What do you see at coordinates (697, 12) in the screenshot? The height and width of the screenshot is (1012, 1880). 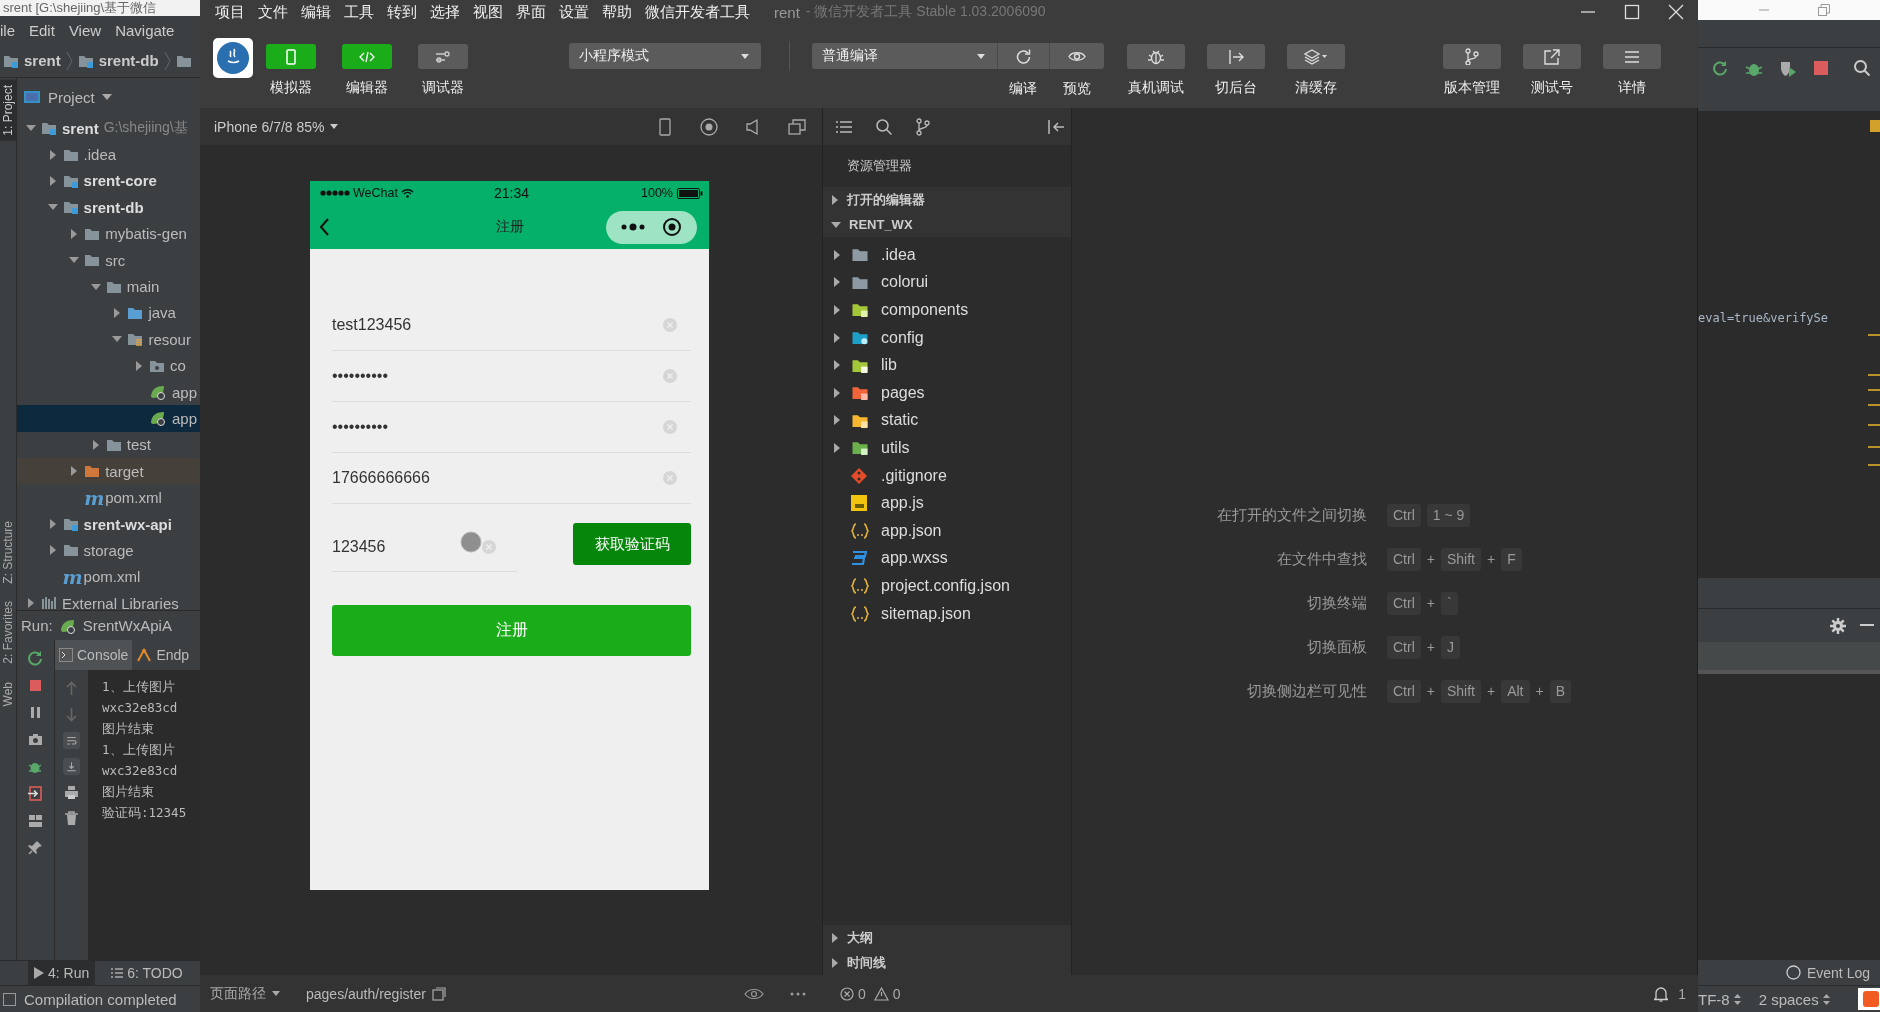 I see `menu-item: 微信开发者工具` at bounding box center [697, 12].